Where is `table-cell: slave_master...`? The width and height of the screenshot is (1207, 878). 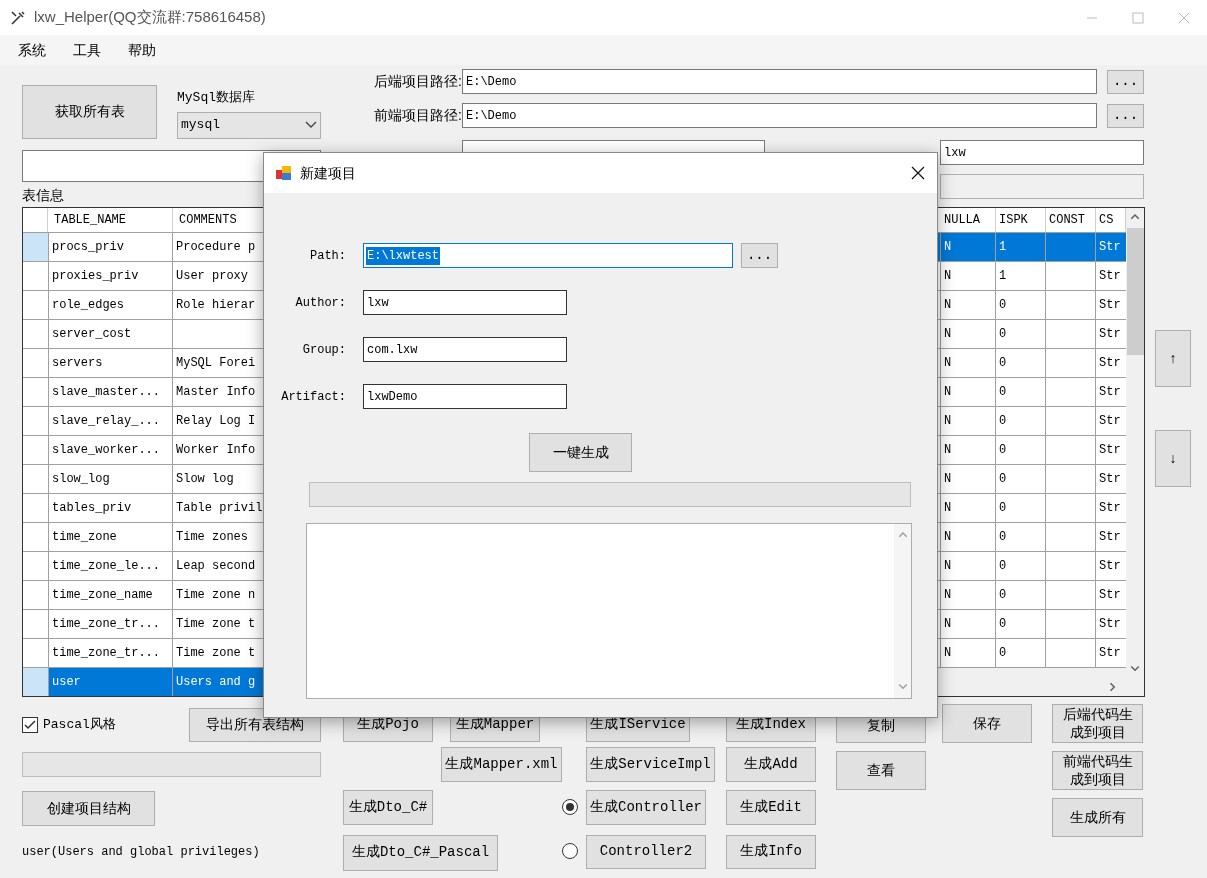
table-cell: slave_master... is located at coordinates (110, 392).